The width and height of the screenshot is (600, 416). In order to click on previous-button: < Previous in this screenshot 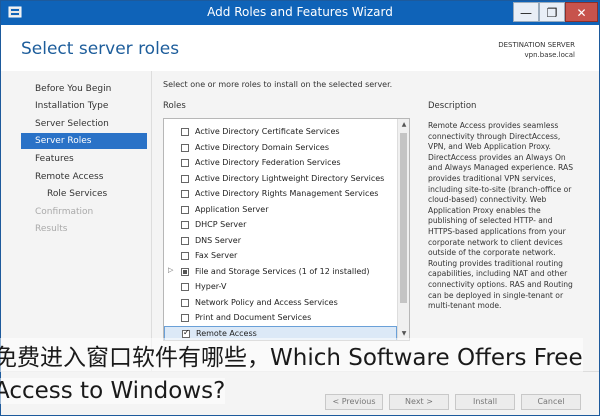, I will do `click(354, 402)`.